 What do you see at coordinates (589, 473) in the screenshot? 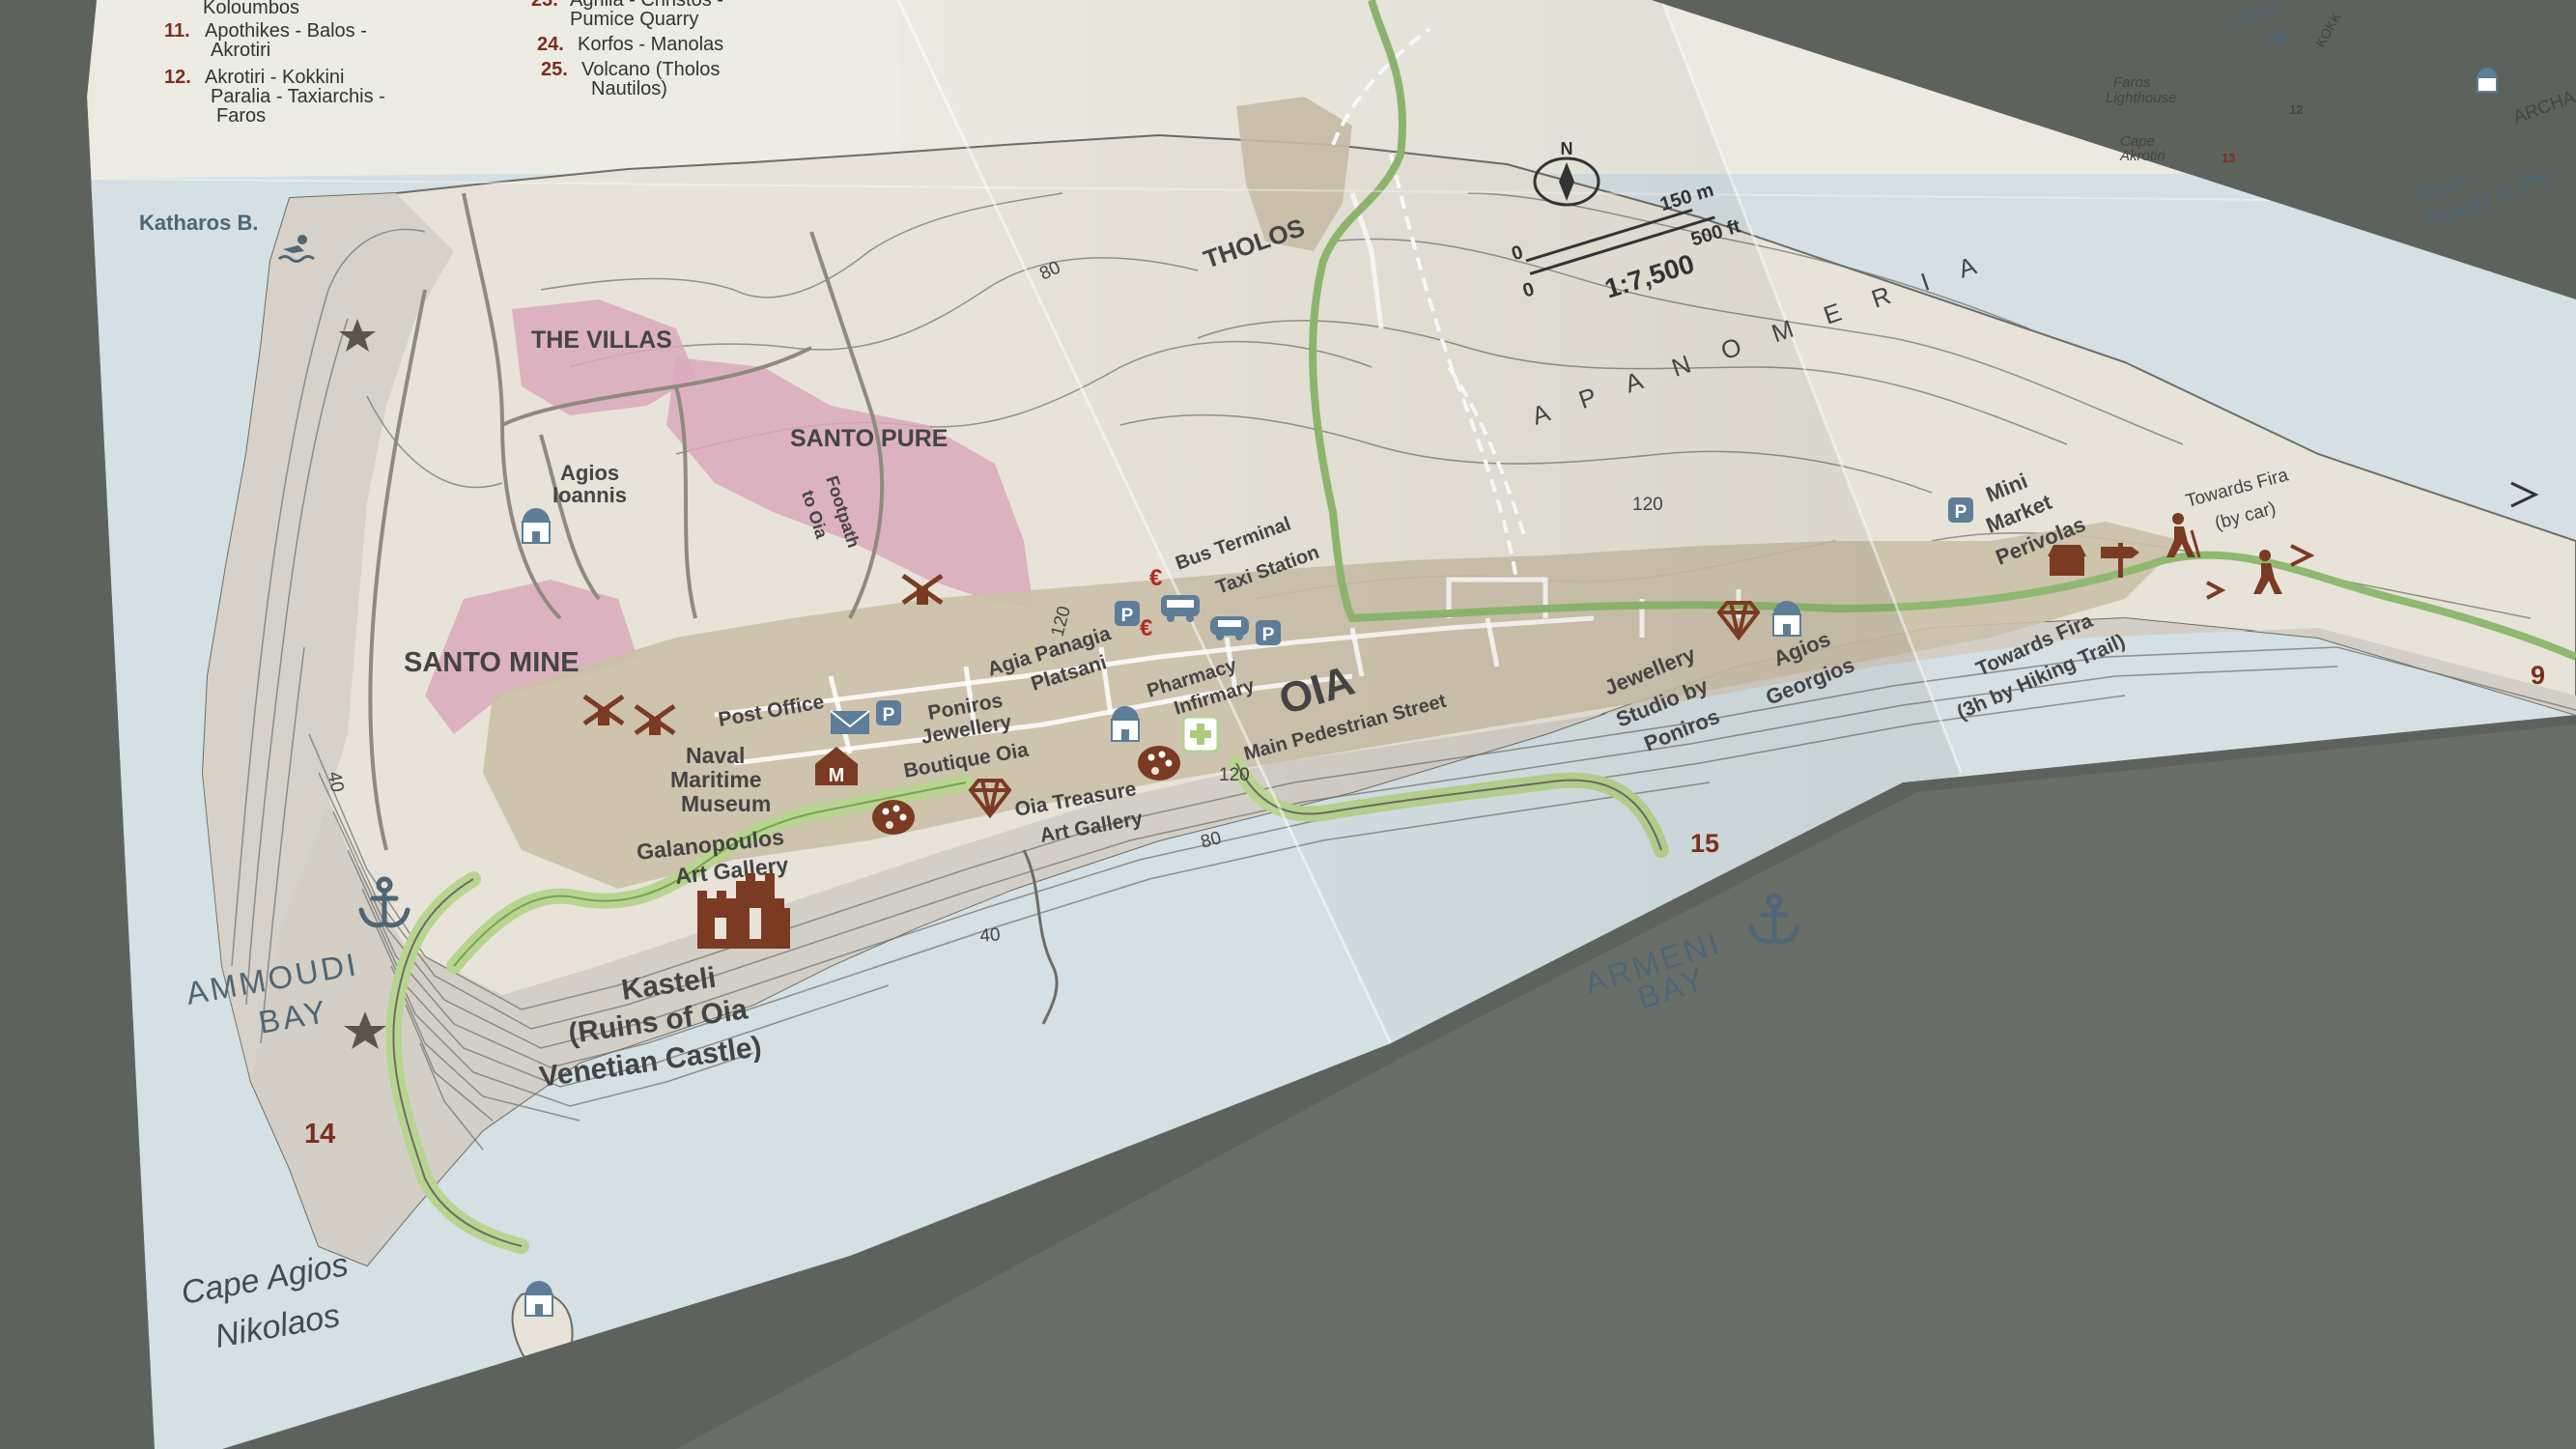
I see `label-agios-ioannis-1: Agios` at bounding box center [589, 473].